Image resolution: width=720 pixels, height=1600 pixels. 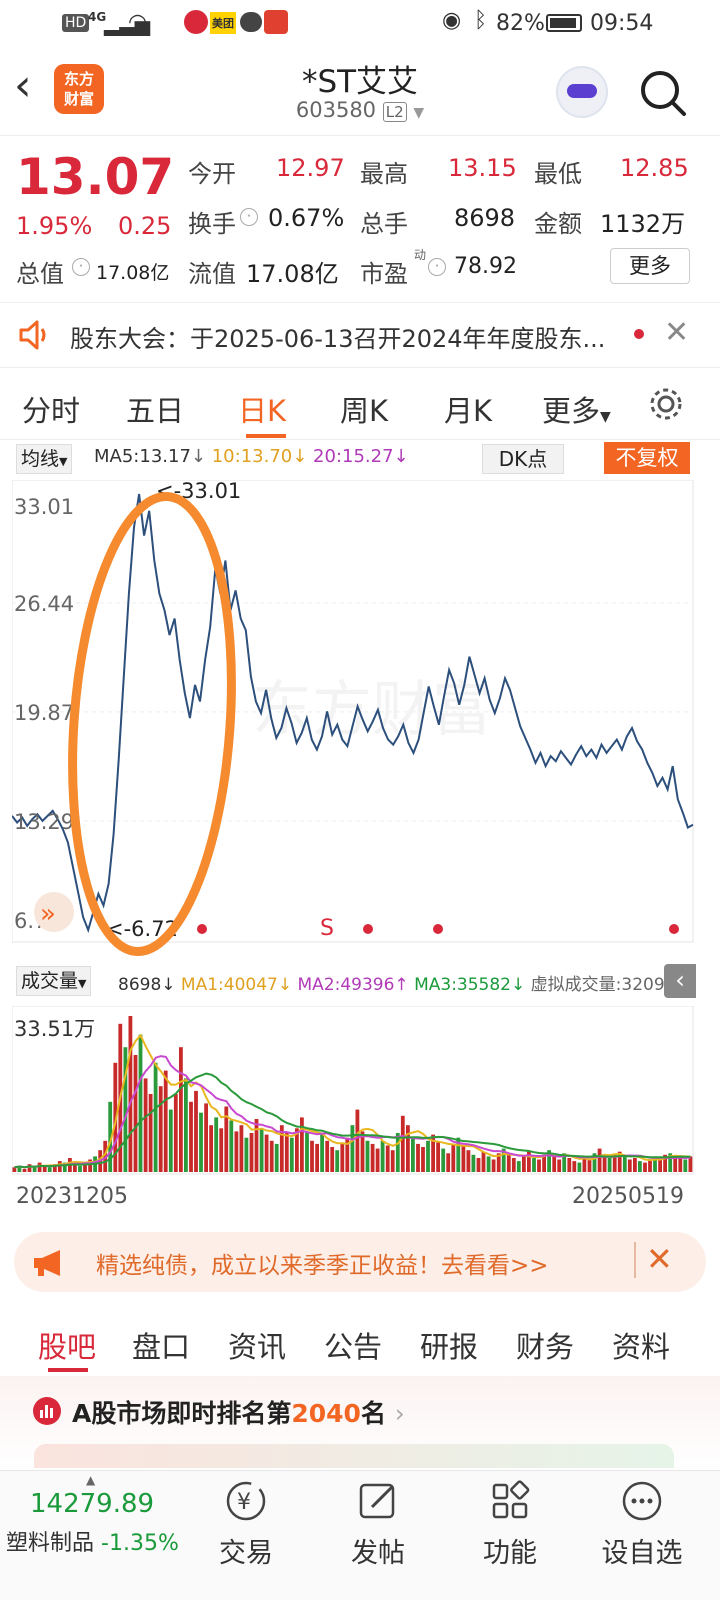 I want to click on tab-month-k: 月K, so click(x=468, y=409).